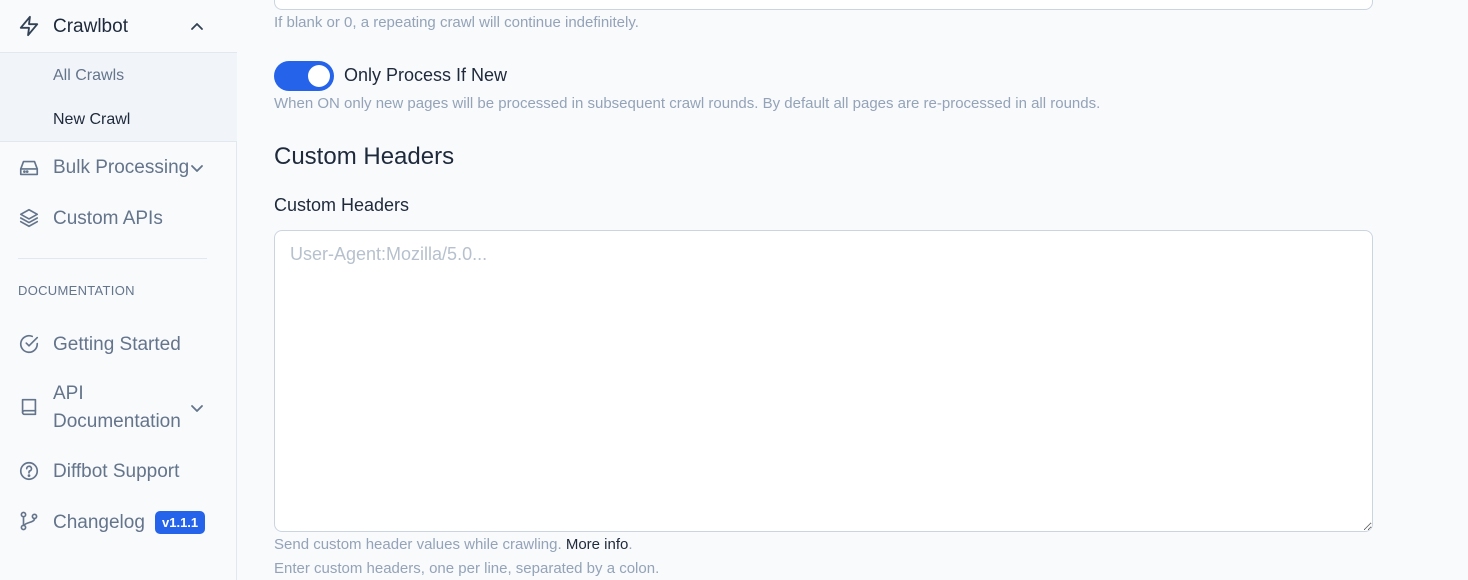  I want to click on sidebar-item-bulk-processing: Bulk Processing, so click(118, 167).